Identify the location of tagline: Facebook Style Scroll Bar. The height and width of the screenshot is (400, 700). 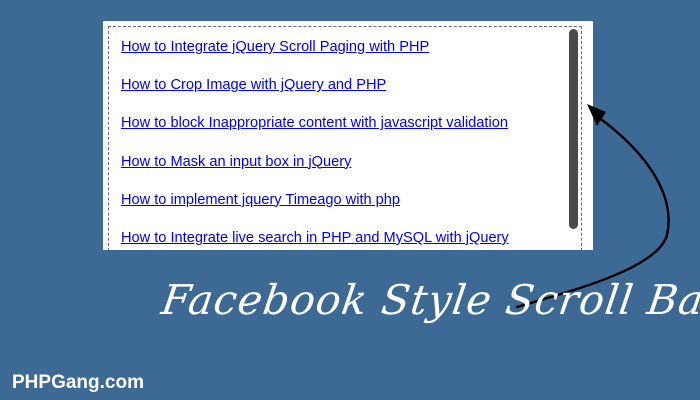
(429, 300).